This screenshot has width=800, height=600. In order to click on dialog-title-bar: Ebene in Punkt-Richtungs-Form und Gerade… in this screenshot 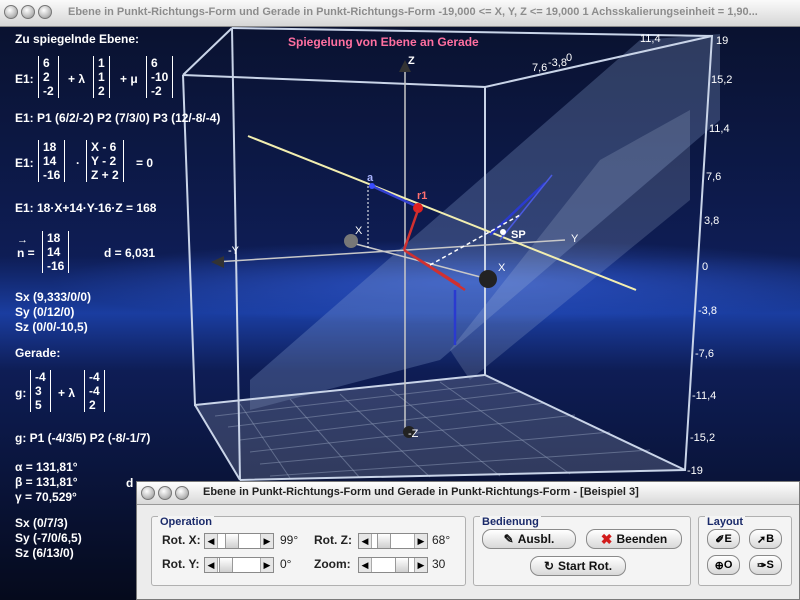, I will do `click(468, 493)`.